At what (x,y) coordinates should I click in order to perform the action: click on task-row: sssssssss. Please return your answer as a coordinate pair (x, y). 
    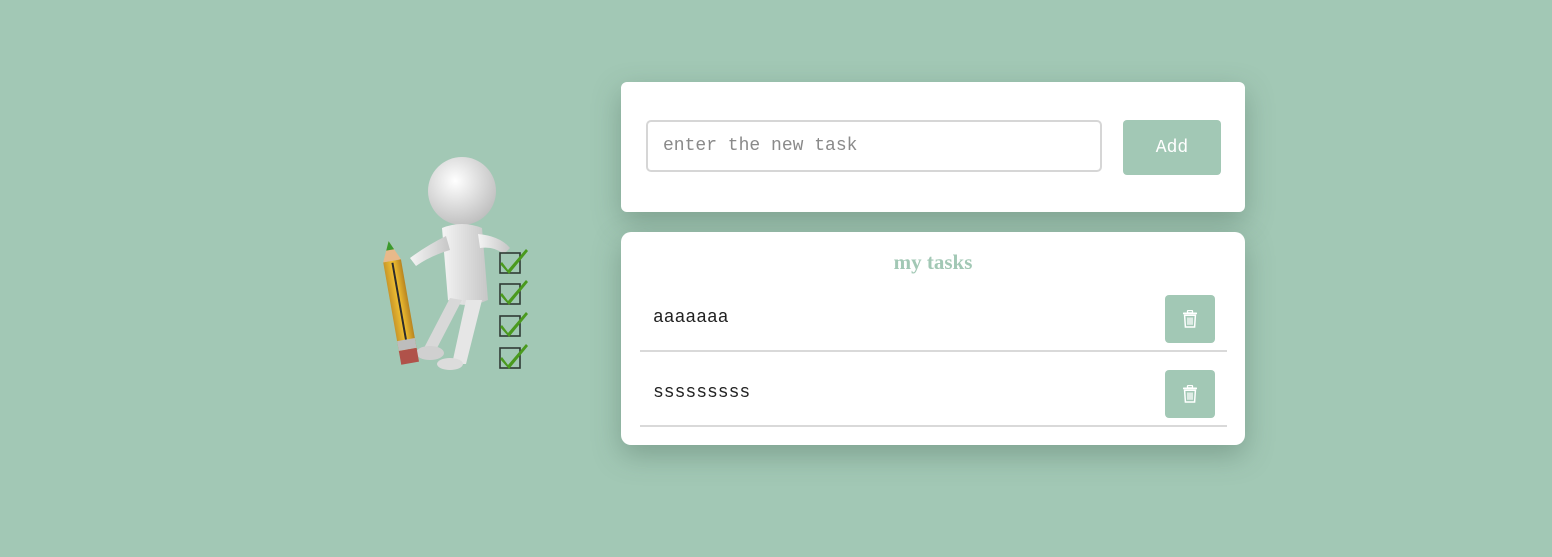
    Looking at the image, I should click on (933, 398).